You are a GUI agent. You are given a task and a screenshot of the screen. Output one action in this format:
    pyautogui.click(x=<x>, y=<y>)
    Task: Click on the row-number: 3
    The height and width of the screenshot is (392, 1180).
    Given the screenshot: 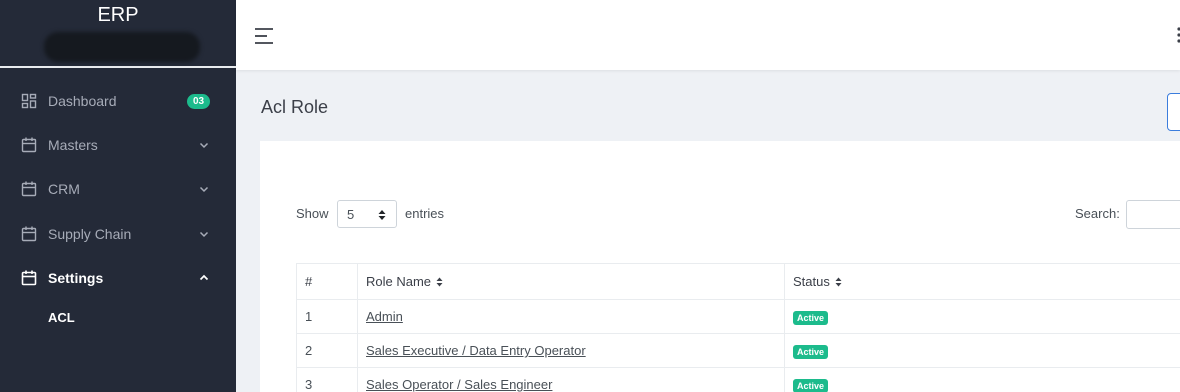 What is the action you would take?
    pyautogui.click(x=327, y=379)
    